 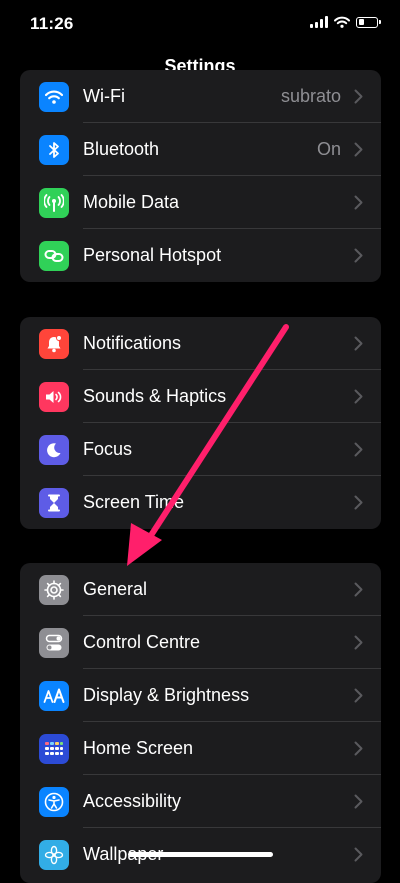 I want to click on wifi-status-icon, so click(x=342, y=22).